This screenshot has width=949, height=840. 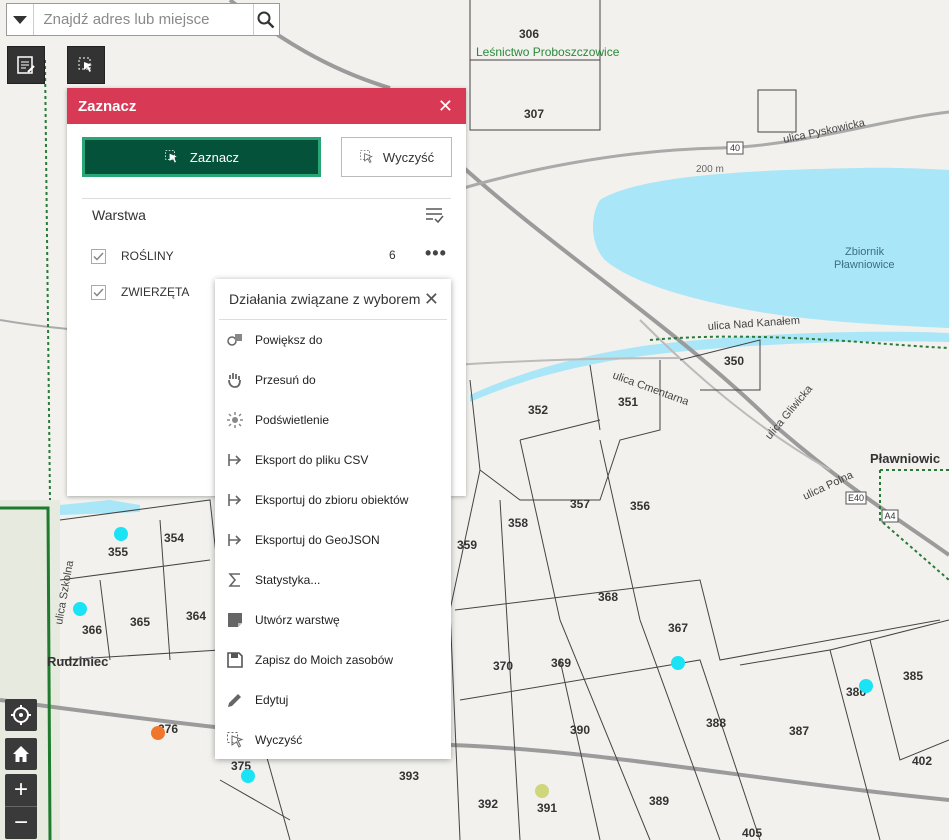 What do you see at coordinates (408, 157) in the screenshot?
I see `clear-button-label: Wyczyść` at bounding box center [408, 157].